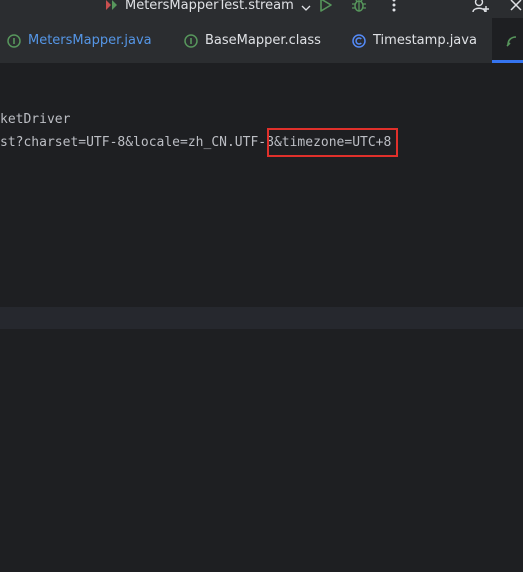 The height and width of the screenshot is (572, 523). I want to click on chevron-down-icon, so click(306, 5).